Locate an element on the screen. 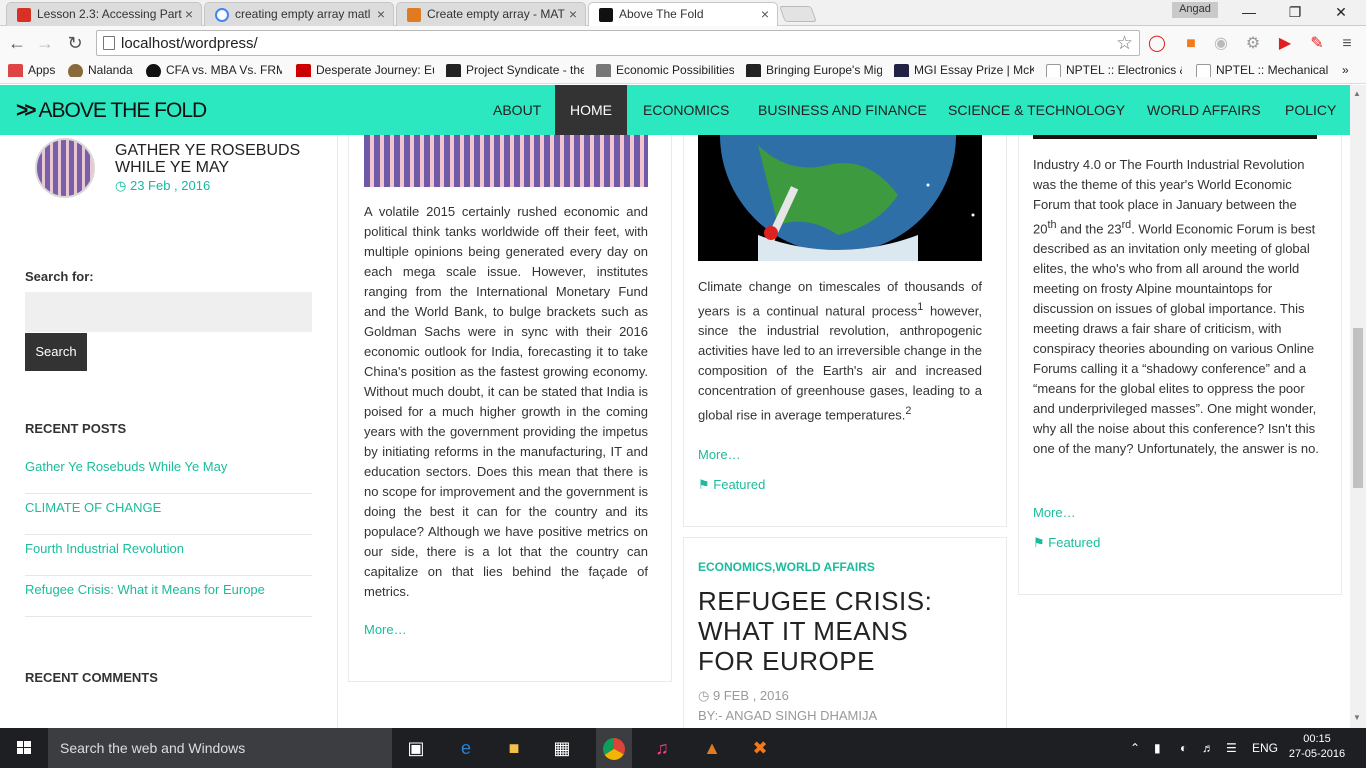 The image size is (1366, 771). scroll-down-icon: ▼ is located at coordinates (1357, 717).